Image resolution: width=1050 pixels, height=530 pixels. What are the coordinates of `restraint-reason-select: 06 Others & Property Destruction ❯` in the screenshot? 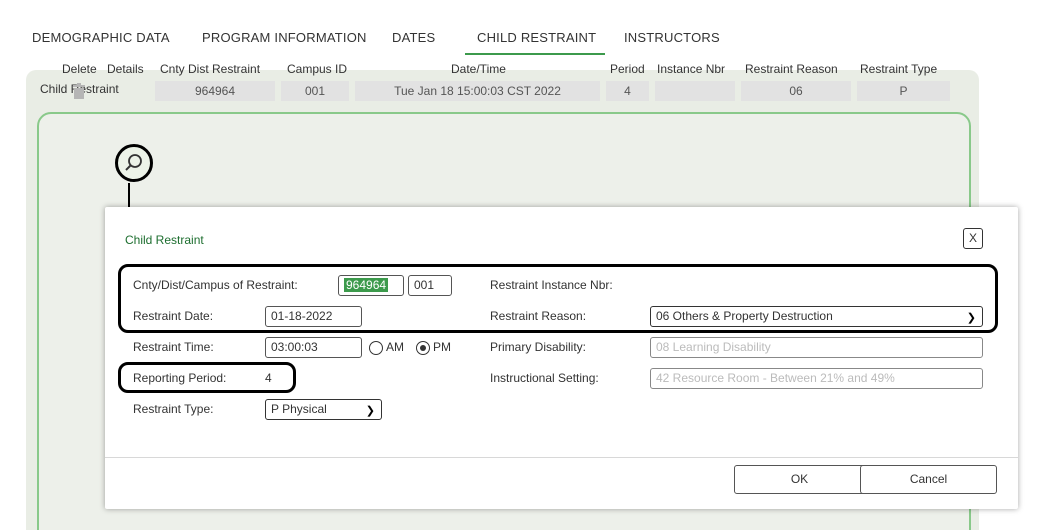 It's located at (816, 316).